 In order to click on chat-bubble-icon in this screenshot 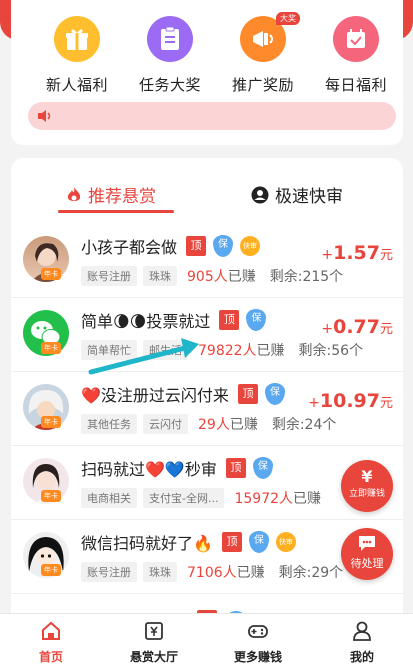, I will do `click(367, 543)`.